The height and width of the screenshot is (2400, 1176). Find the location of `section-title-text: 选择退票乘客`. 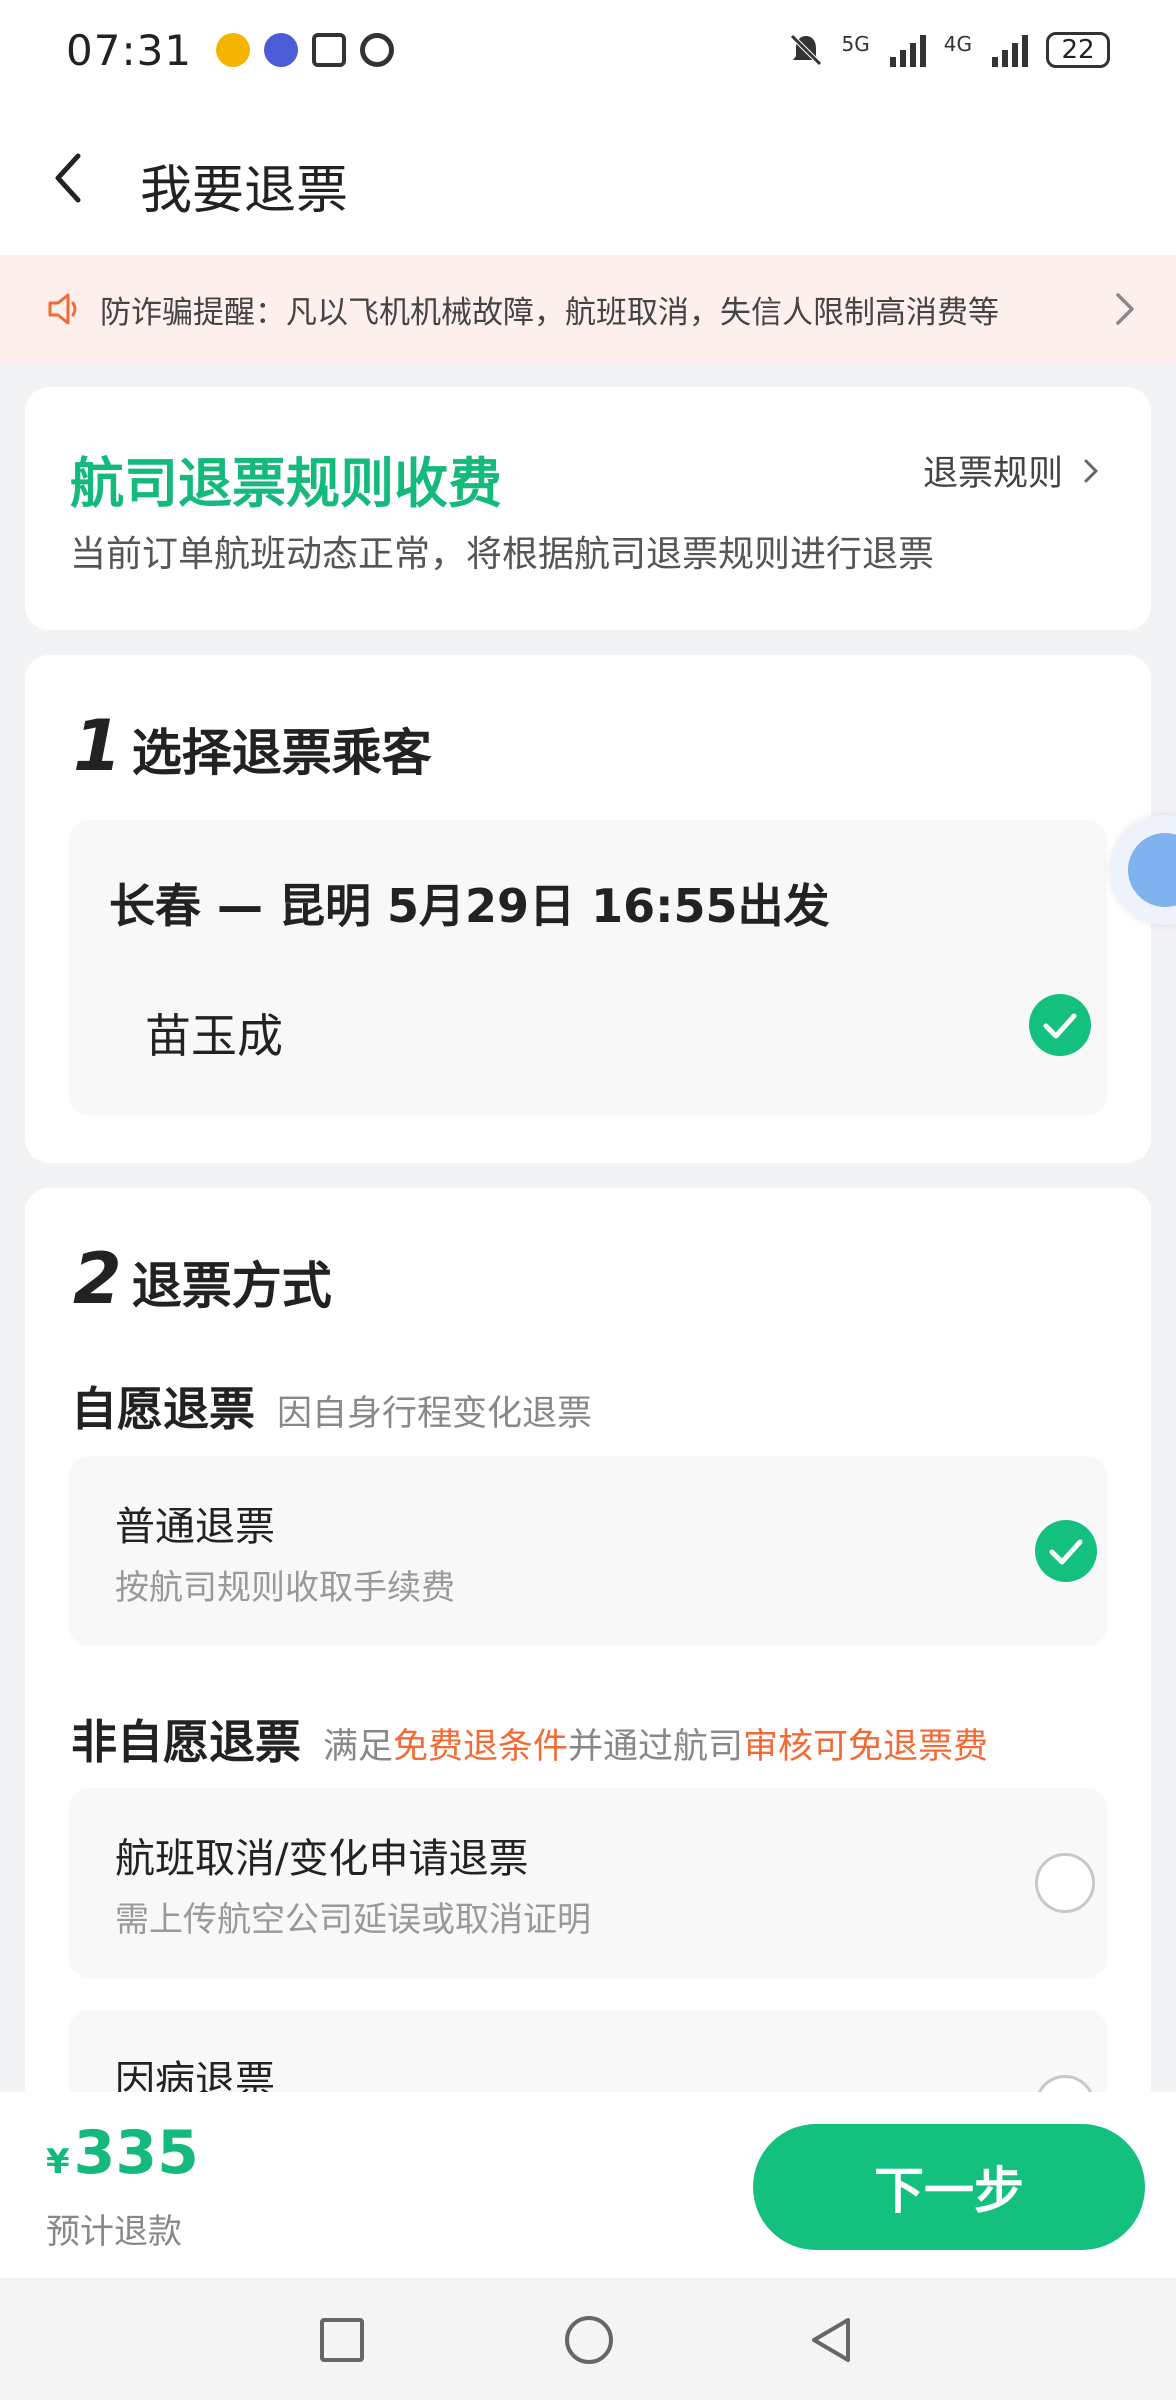

section-title-text: 选择退票乘客 is located at coordinates (281, 753).